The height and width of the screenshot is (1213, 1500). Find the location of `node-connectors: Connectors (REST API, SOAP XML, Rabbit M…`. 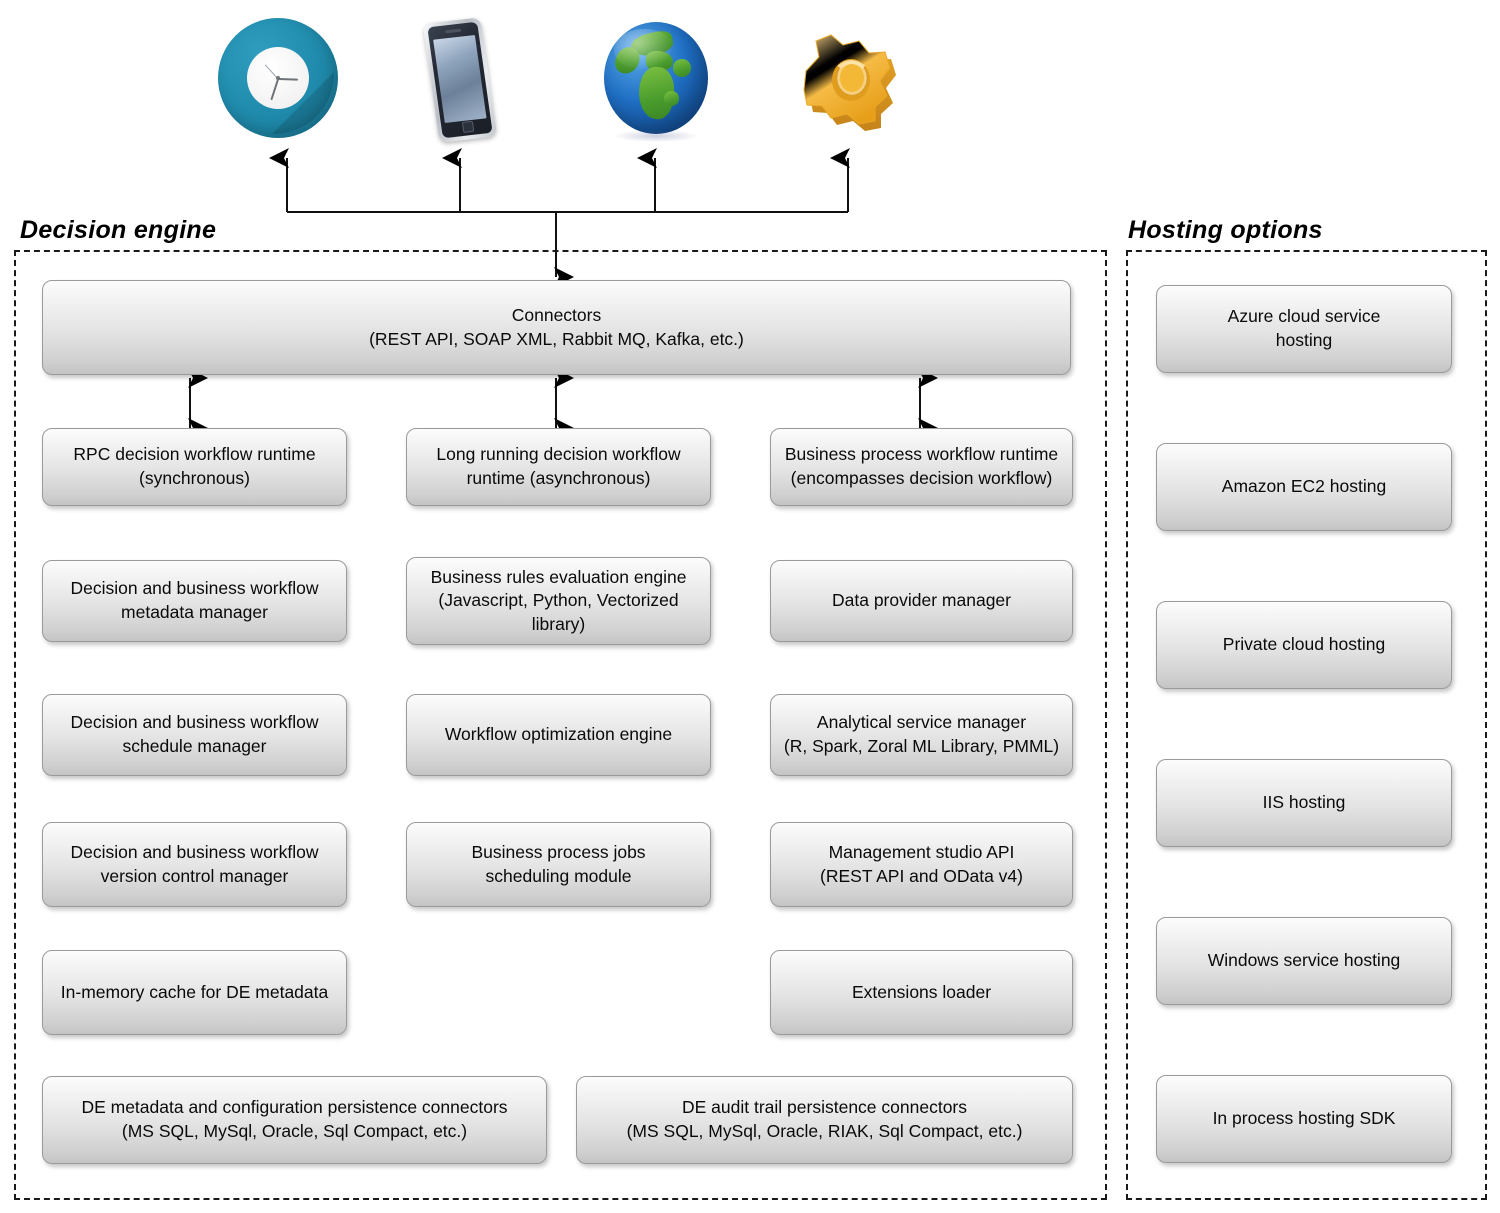

node-connectors: Connectors (REST API, SOAP XML, Rabbit M… is located at coordinates (556, 327).